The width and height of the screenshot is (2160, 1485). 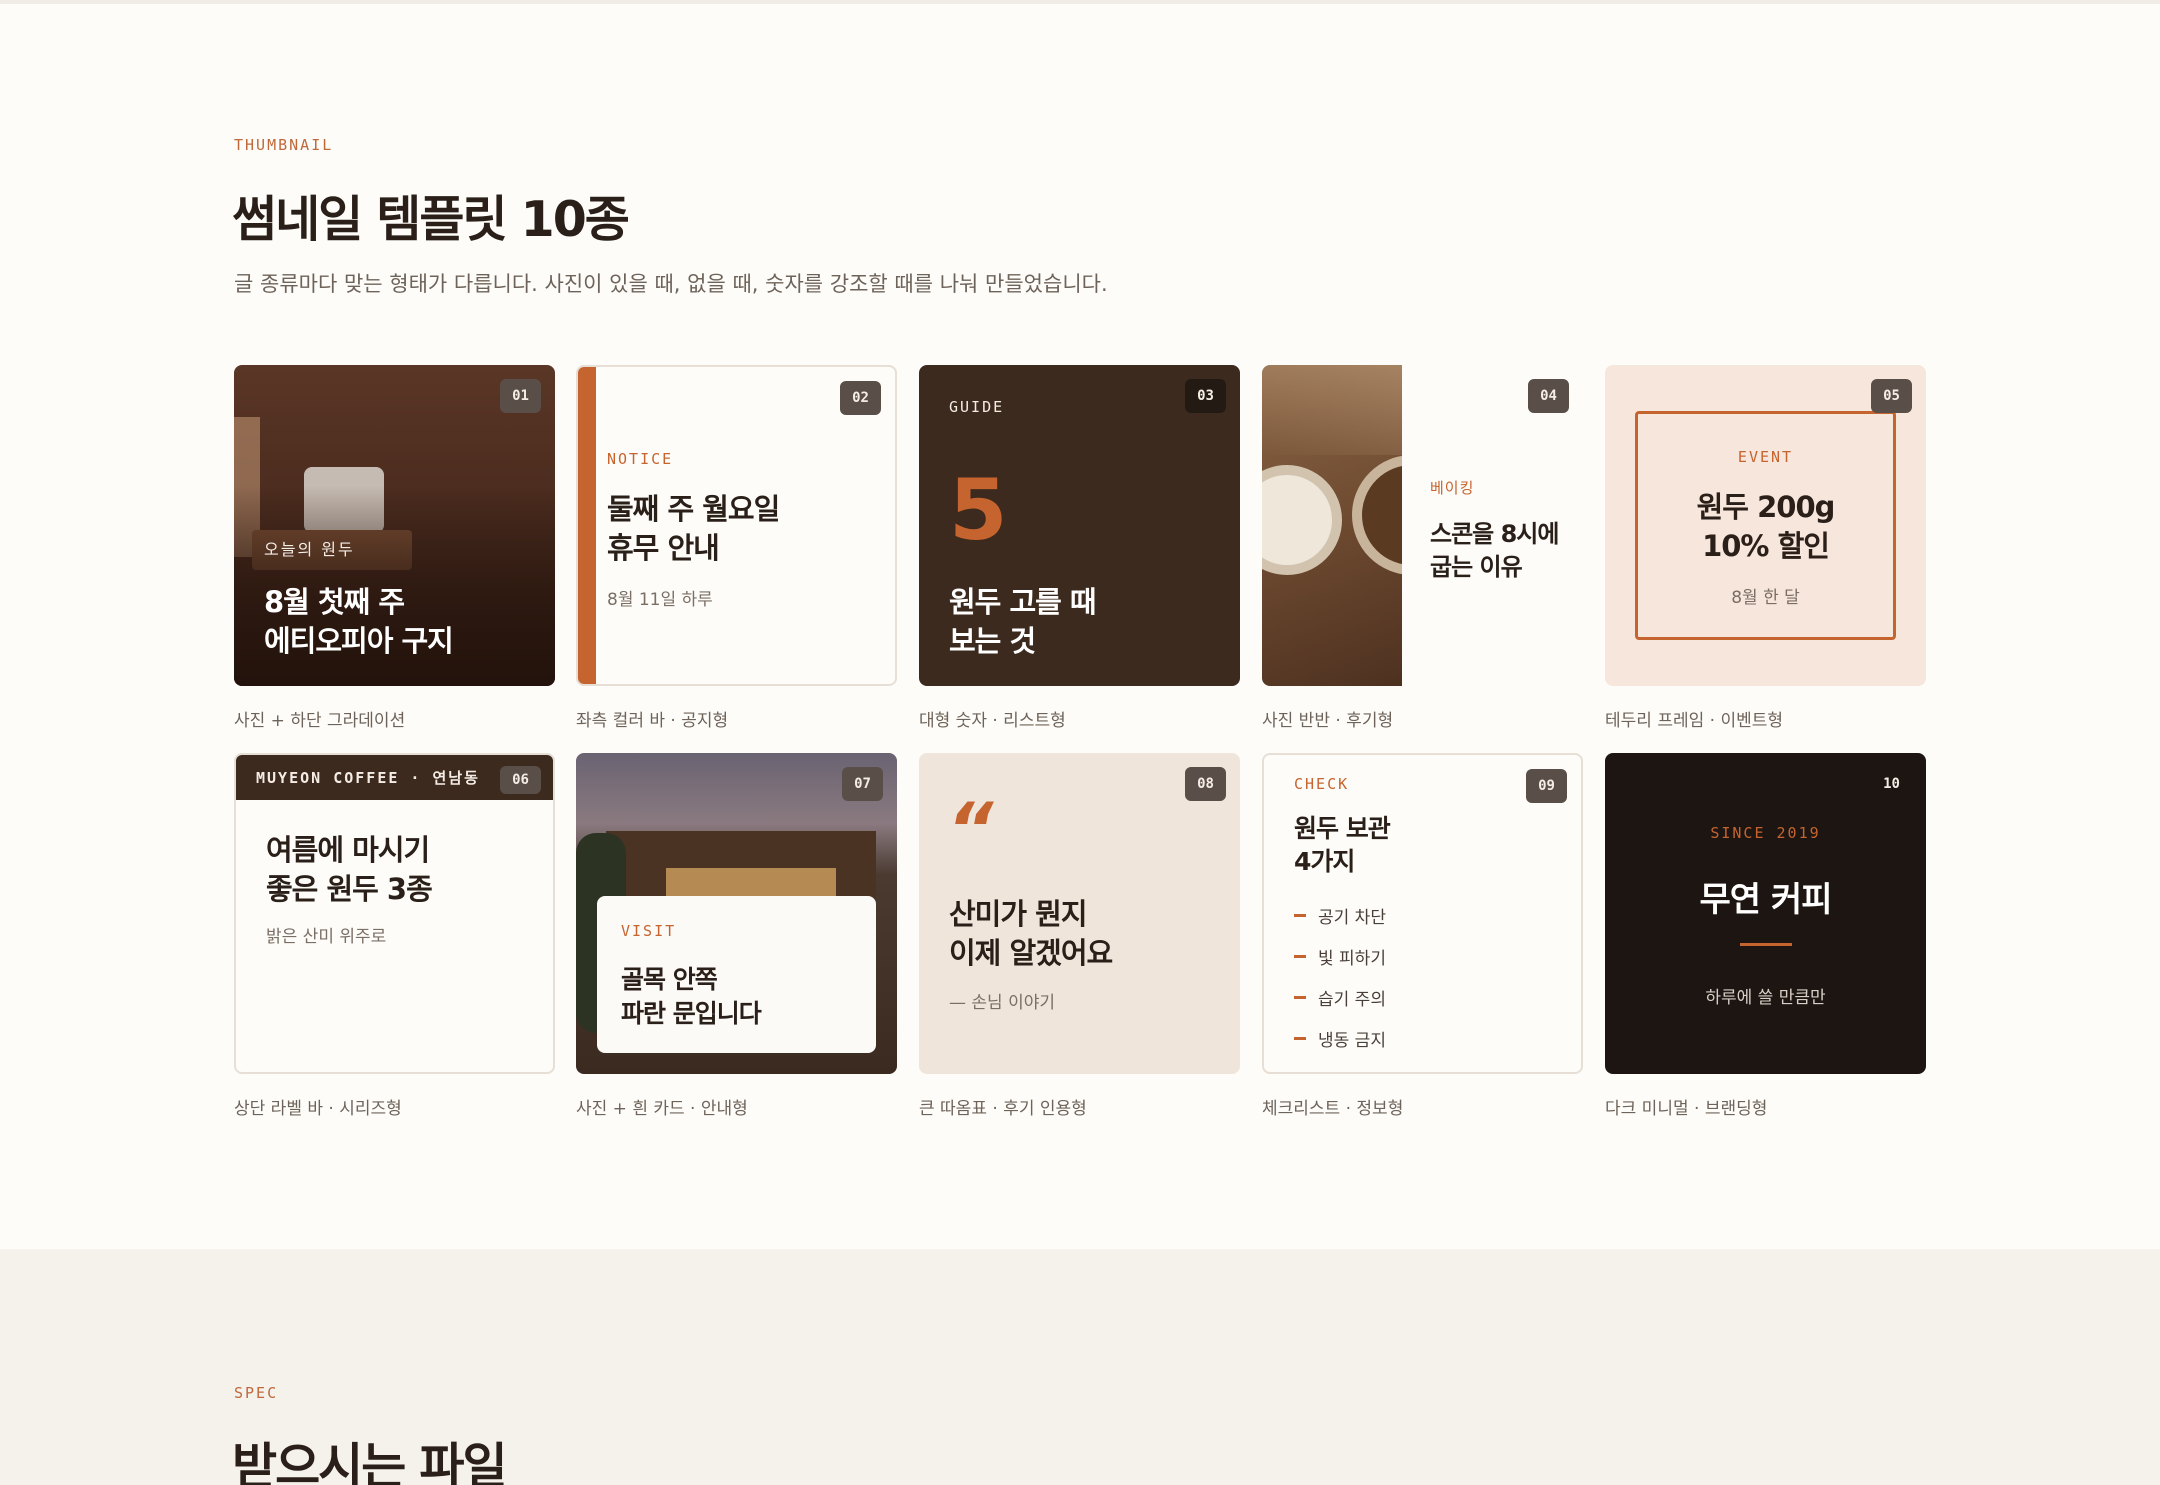 I want to click on card-caption: 대형 숫자 · 리스트형, so click(x=992, y=721).